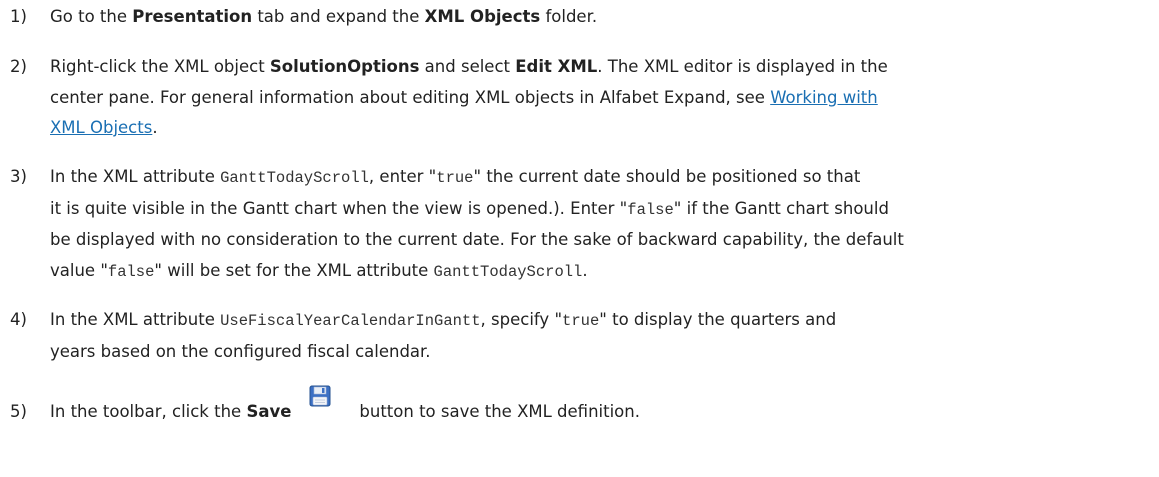  Describe the element at coordinates (269, 411) in the screenshot. I see `save-label: Save` at that location.